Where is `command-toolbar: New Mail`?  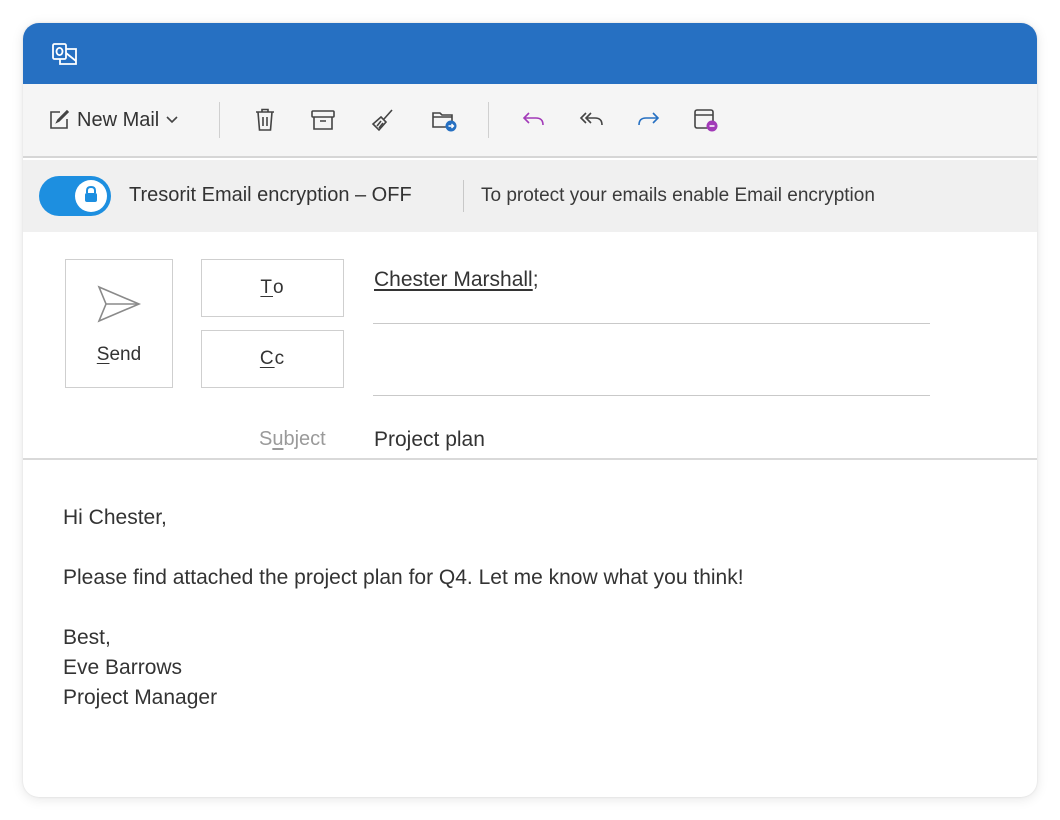
command-toolbar: New Mail is located at coordinates (530, 121).